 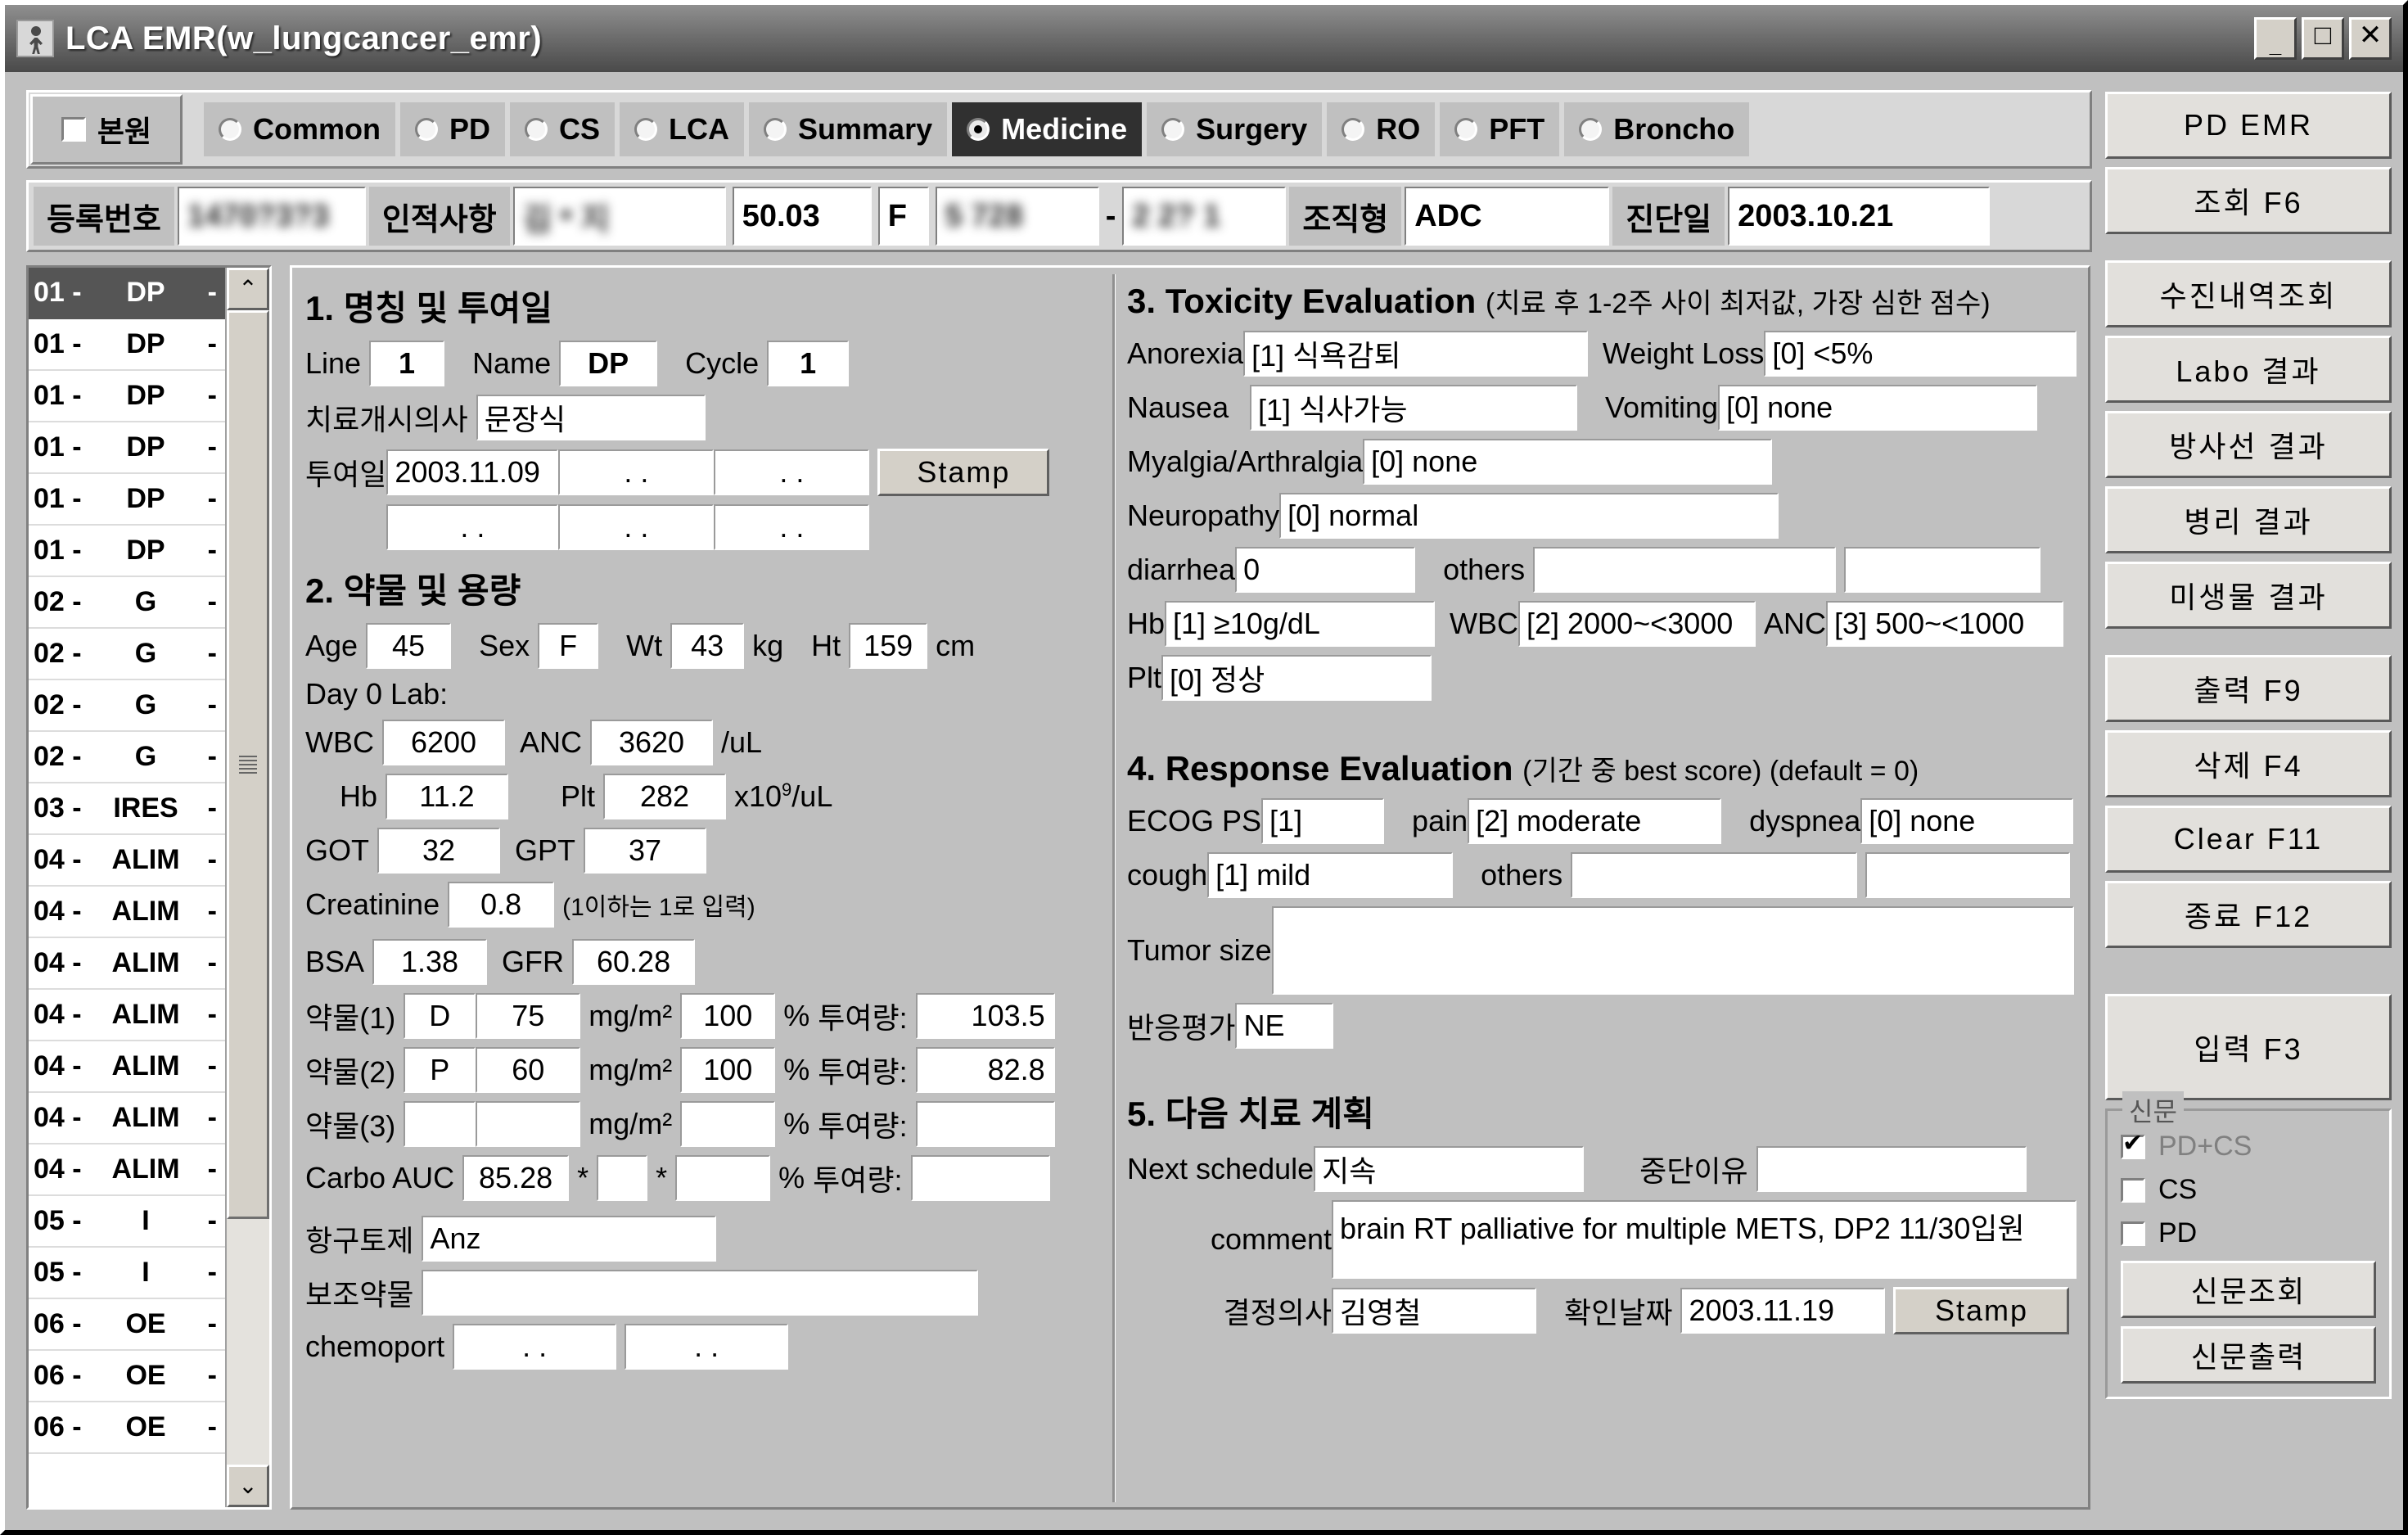 I want to click on sex-input: F, so click(x=568, y=646).